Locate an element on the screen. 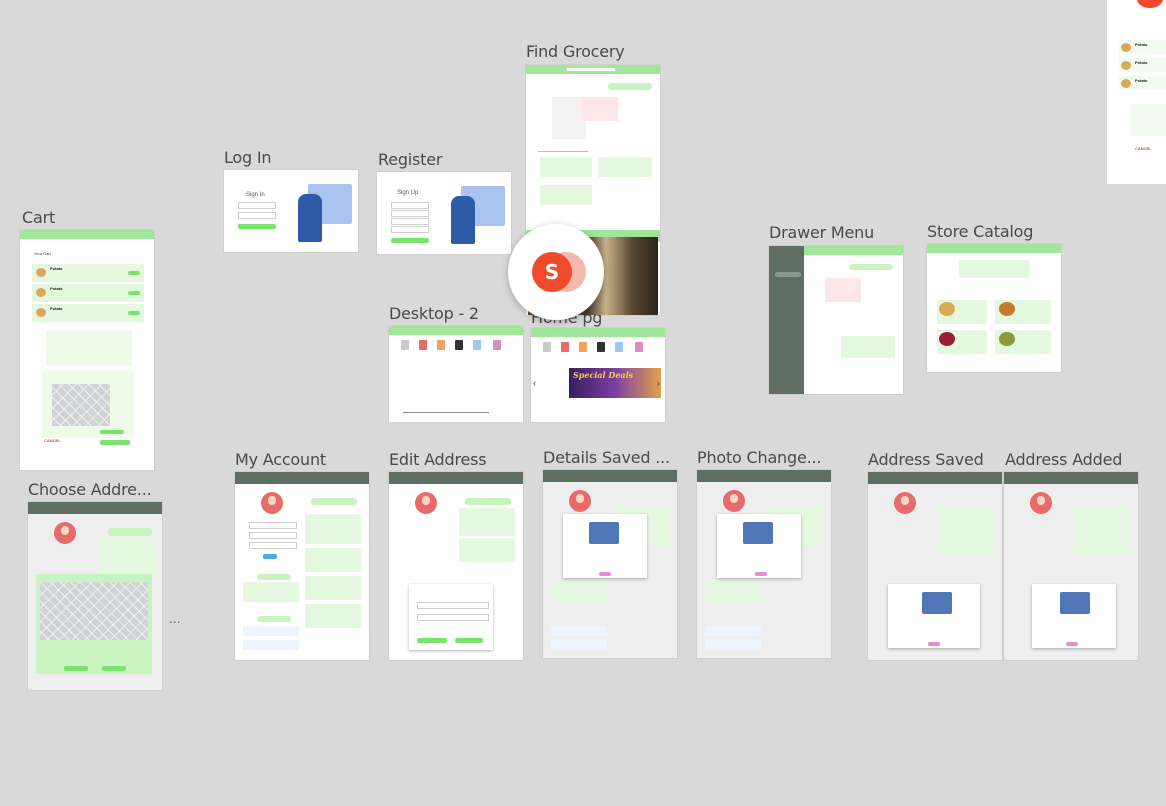  frame-edit-address is located at coordinates (456, 566).